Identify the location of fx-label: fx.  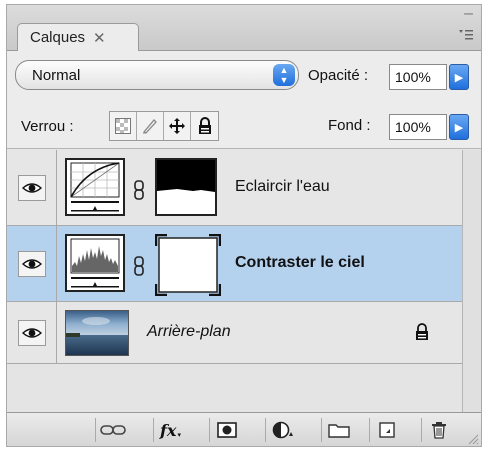
(168, 430).